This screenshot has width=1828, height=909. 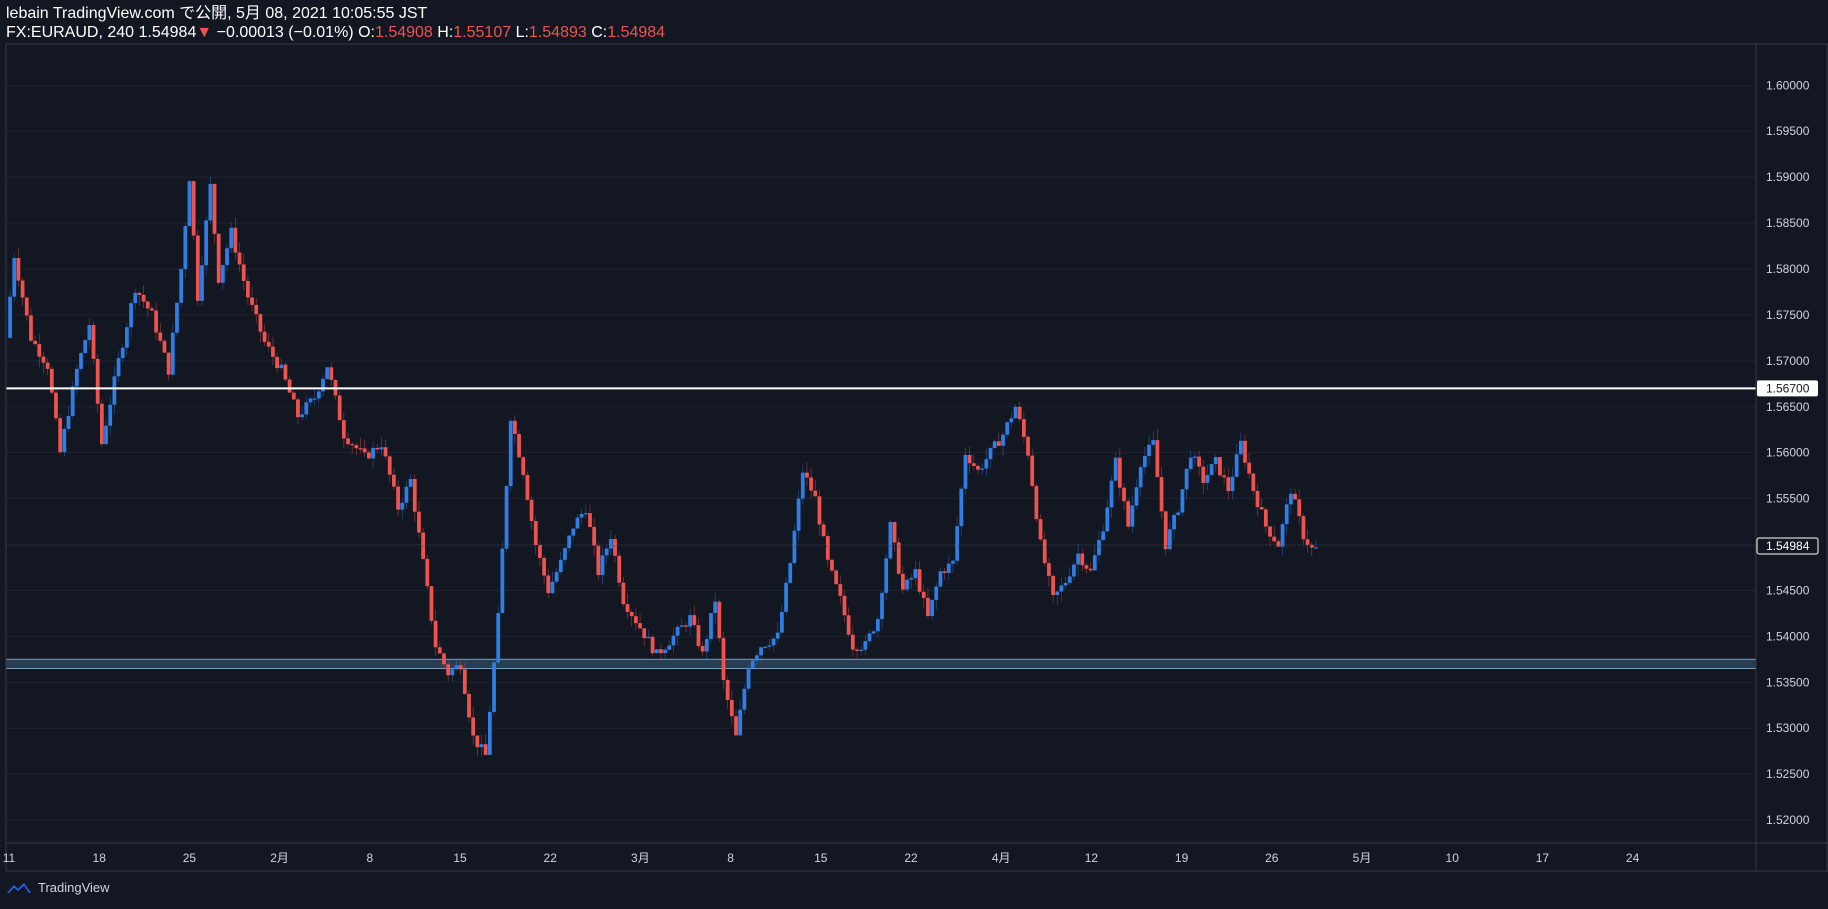 What do you see at coordinates (881, 664) in the screenshot?
I see `support-zone` at bounding box center [881, 664].